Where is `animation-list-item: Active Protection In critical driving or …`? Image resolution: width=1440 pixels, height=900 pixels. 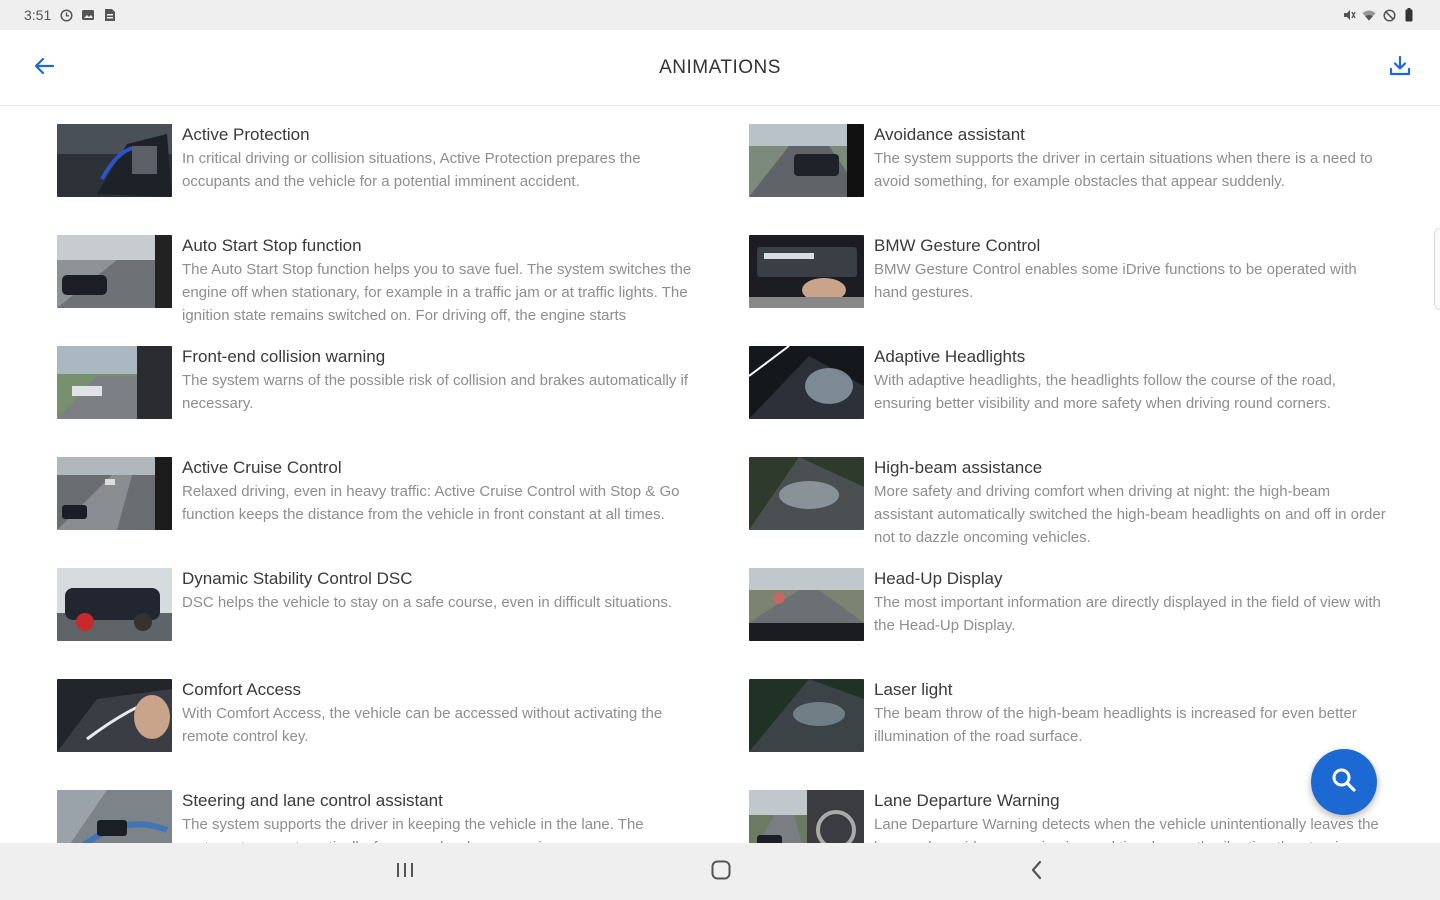 animation-list-item: Active Protection In critical driving or … is located at coordinates (403, 162).